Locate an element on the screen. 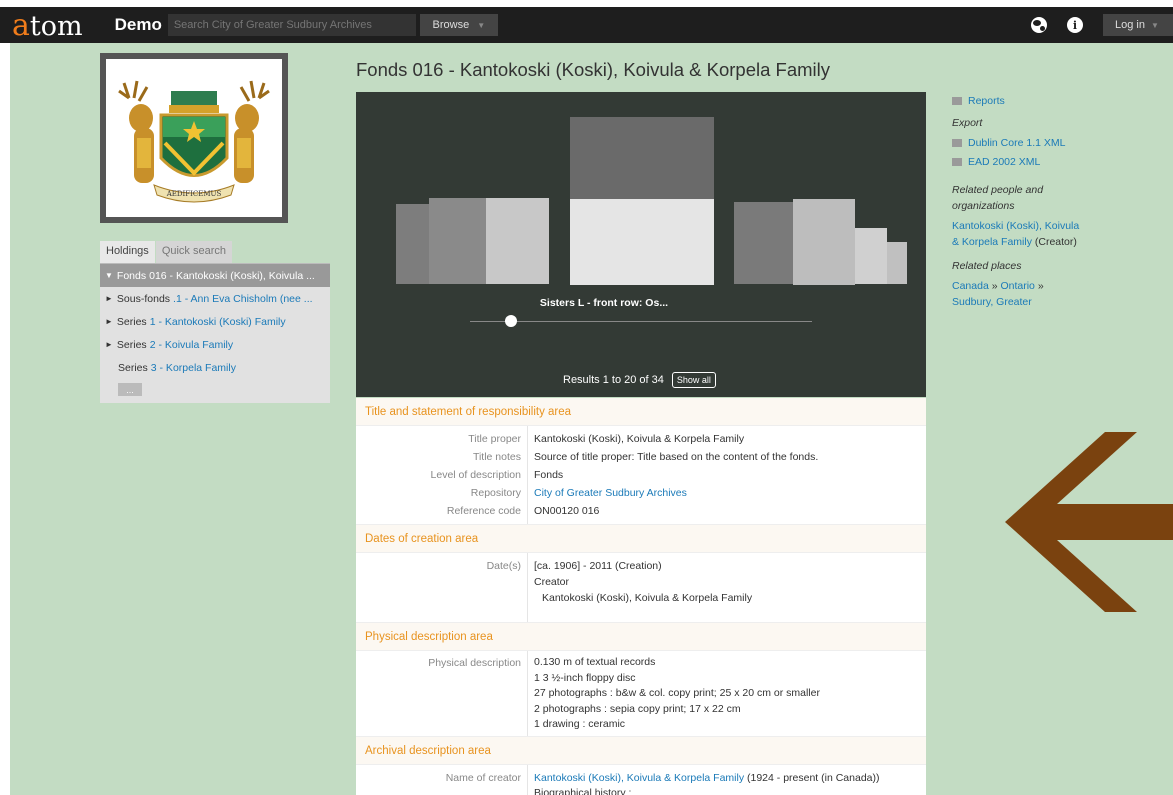  field-label: Physical description is located at coordinates (474, 663).